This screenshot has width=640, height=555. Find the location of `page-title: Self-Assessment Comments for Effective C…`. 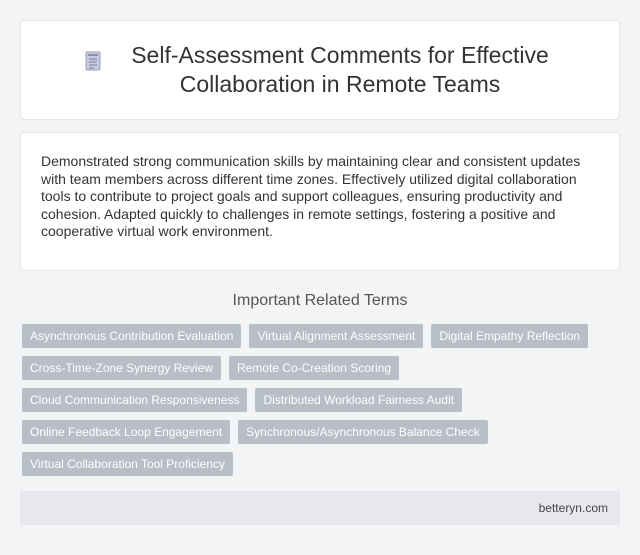

page-title: Self-Assessment Comments for Effective C… is located at coordinates (340, 69).